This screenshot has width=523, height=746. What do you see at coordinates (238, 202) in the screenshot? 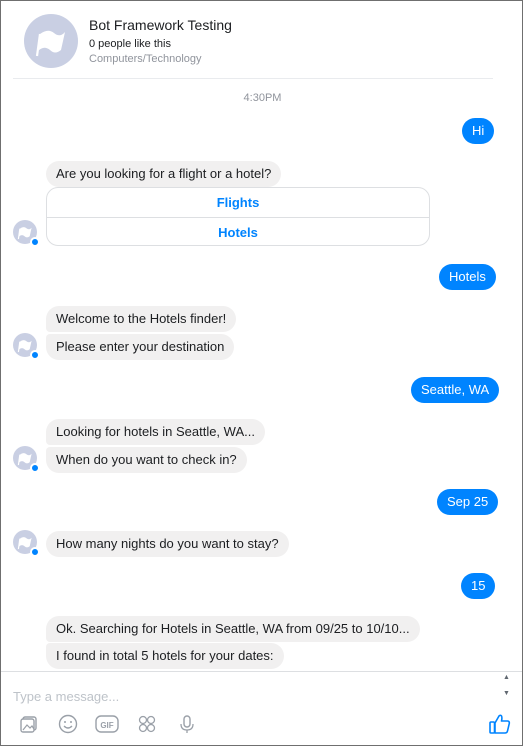
I see `quick-reply-flights-button: Flights` at bounding box center [238, 202].